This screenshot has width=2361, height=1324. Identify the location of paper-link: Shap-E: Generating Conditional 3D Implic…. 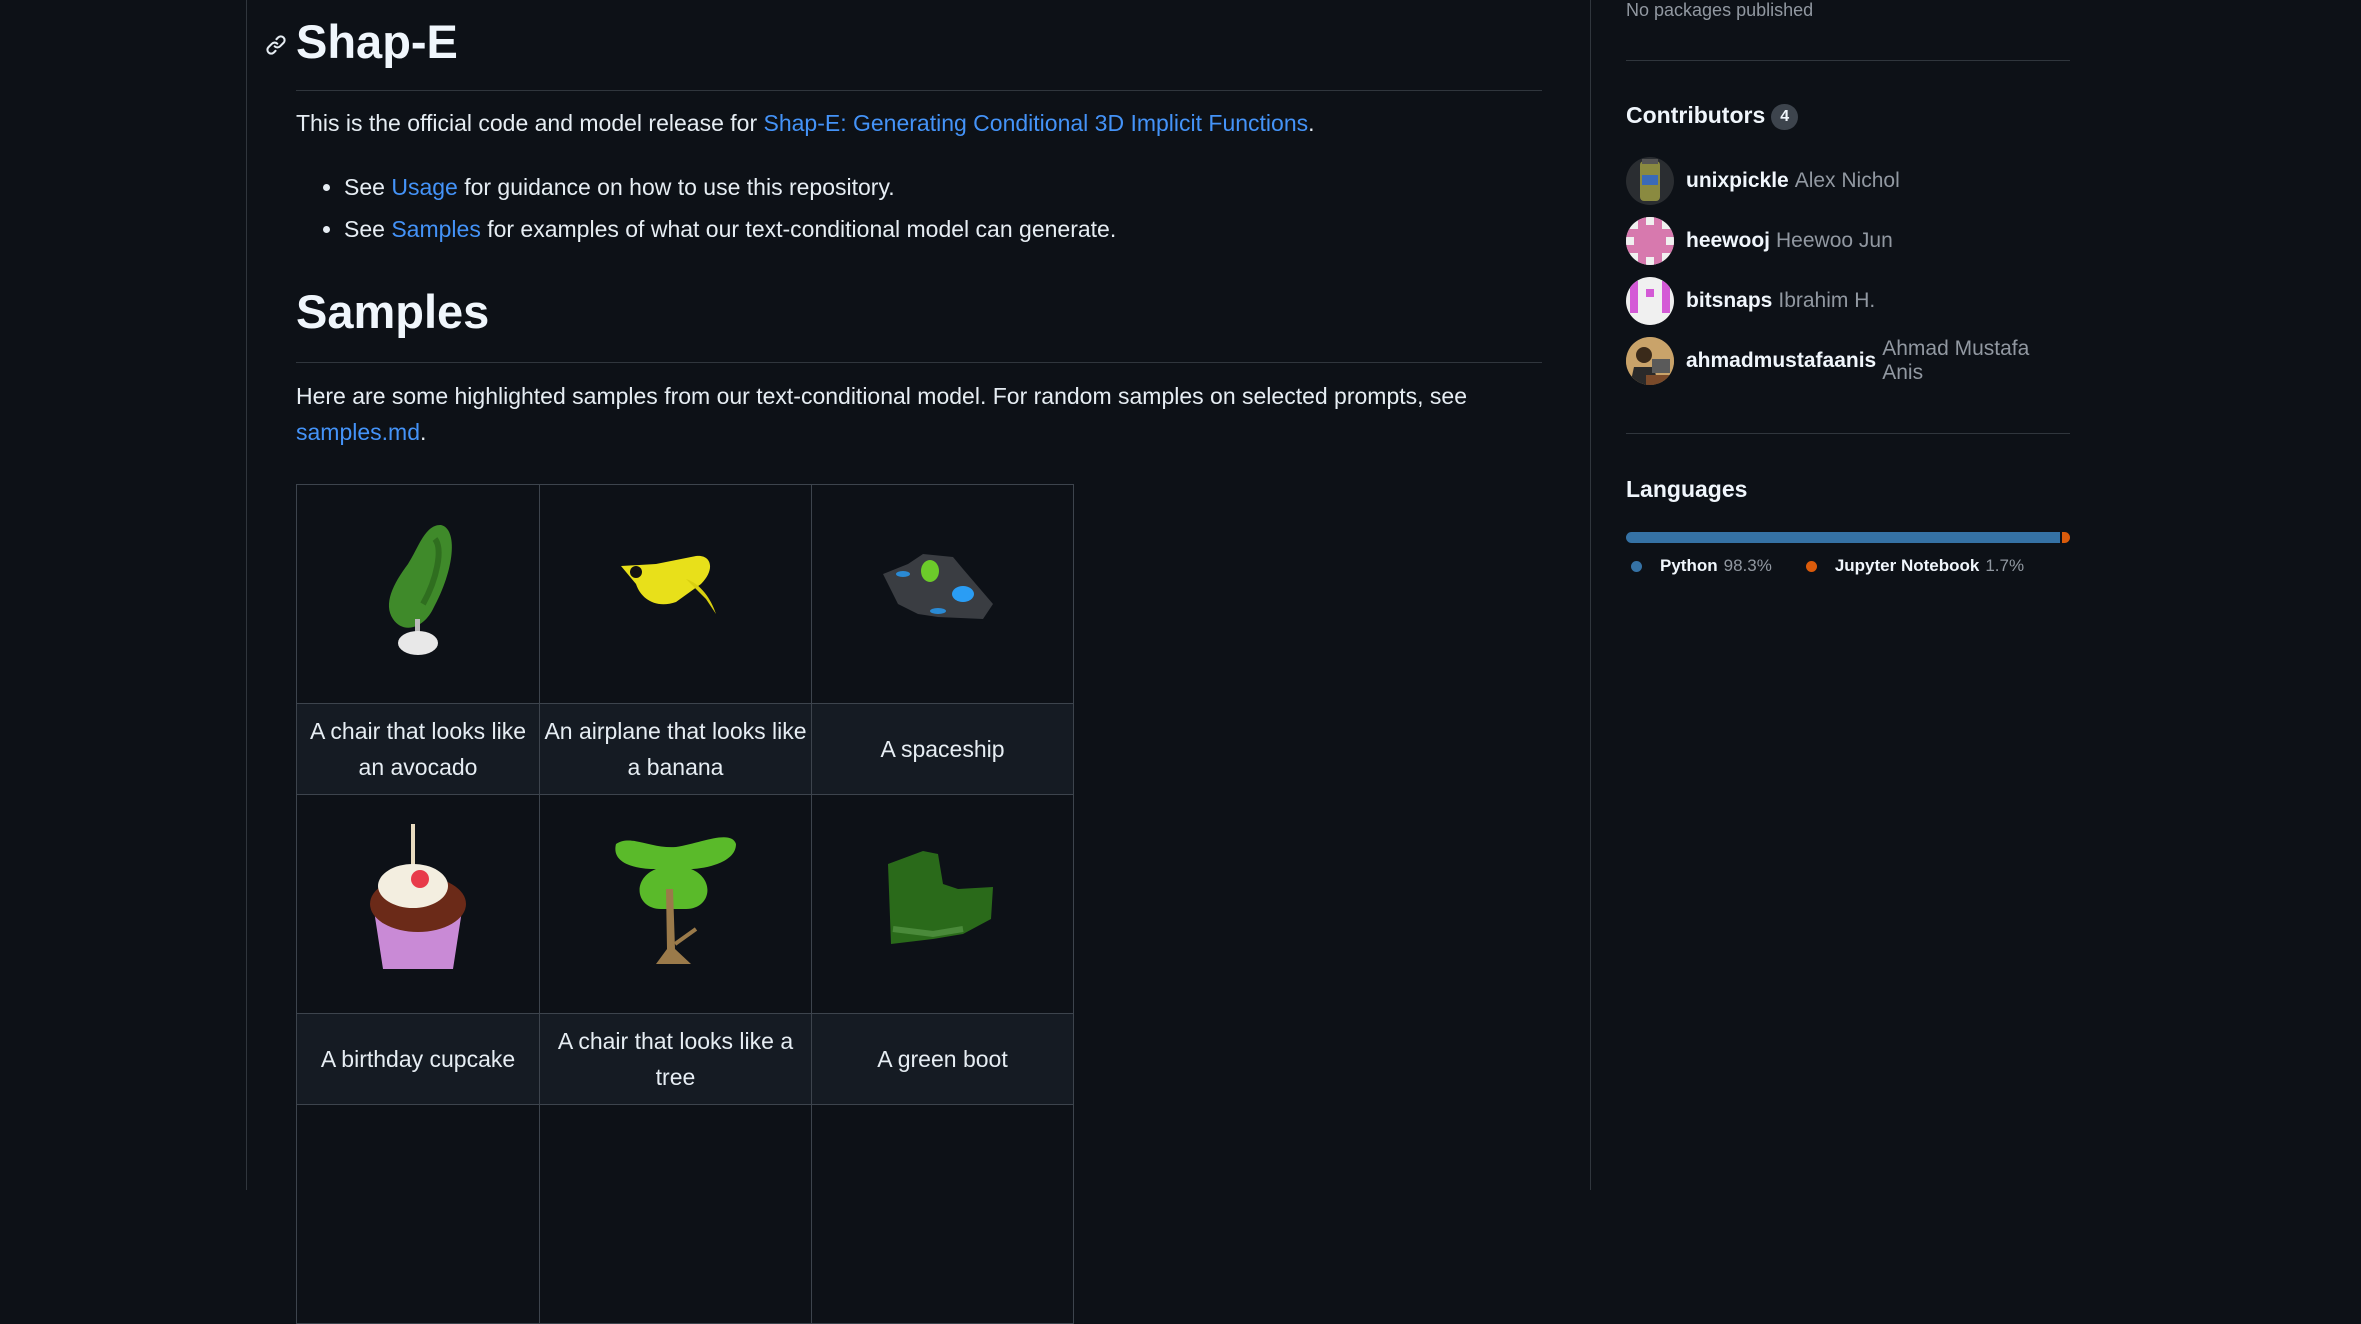
(1036, 123).